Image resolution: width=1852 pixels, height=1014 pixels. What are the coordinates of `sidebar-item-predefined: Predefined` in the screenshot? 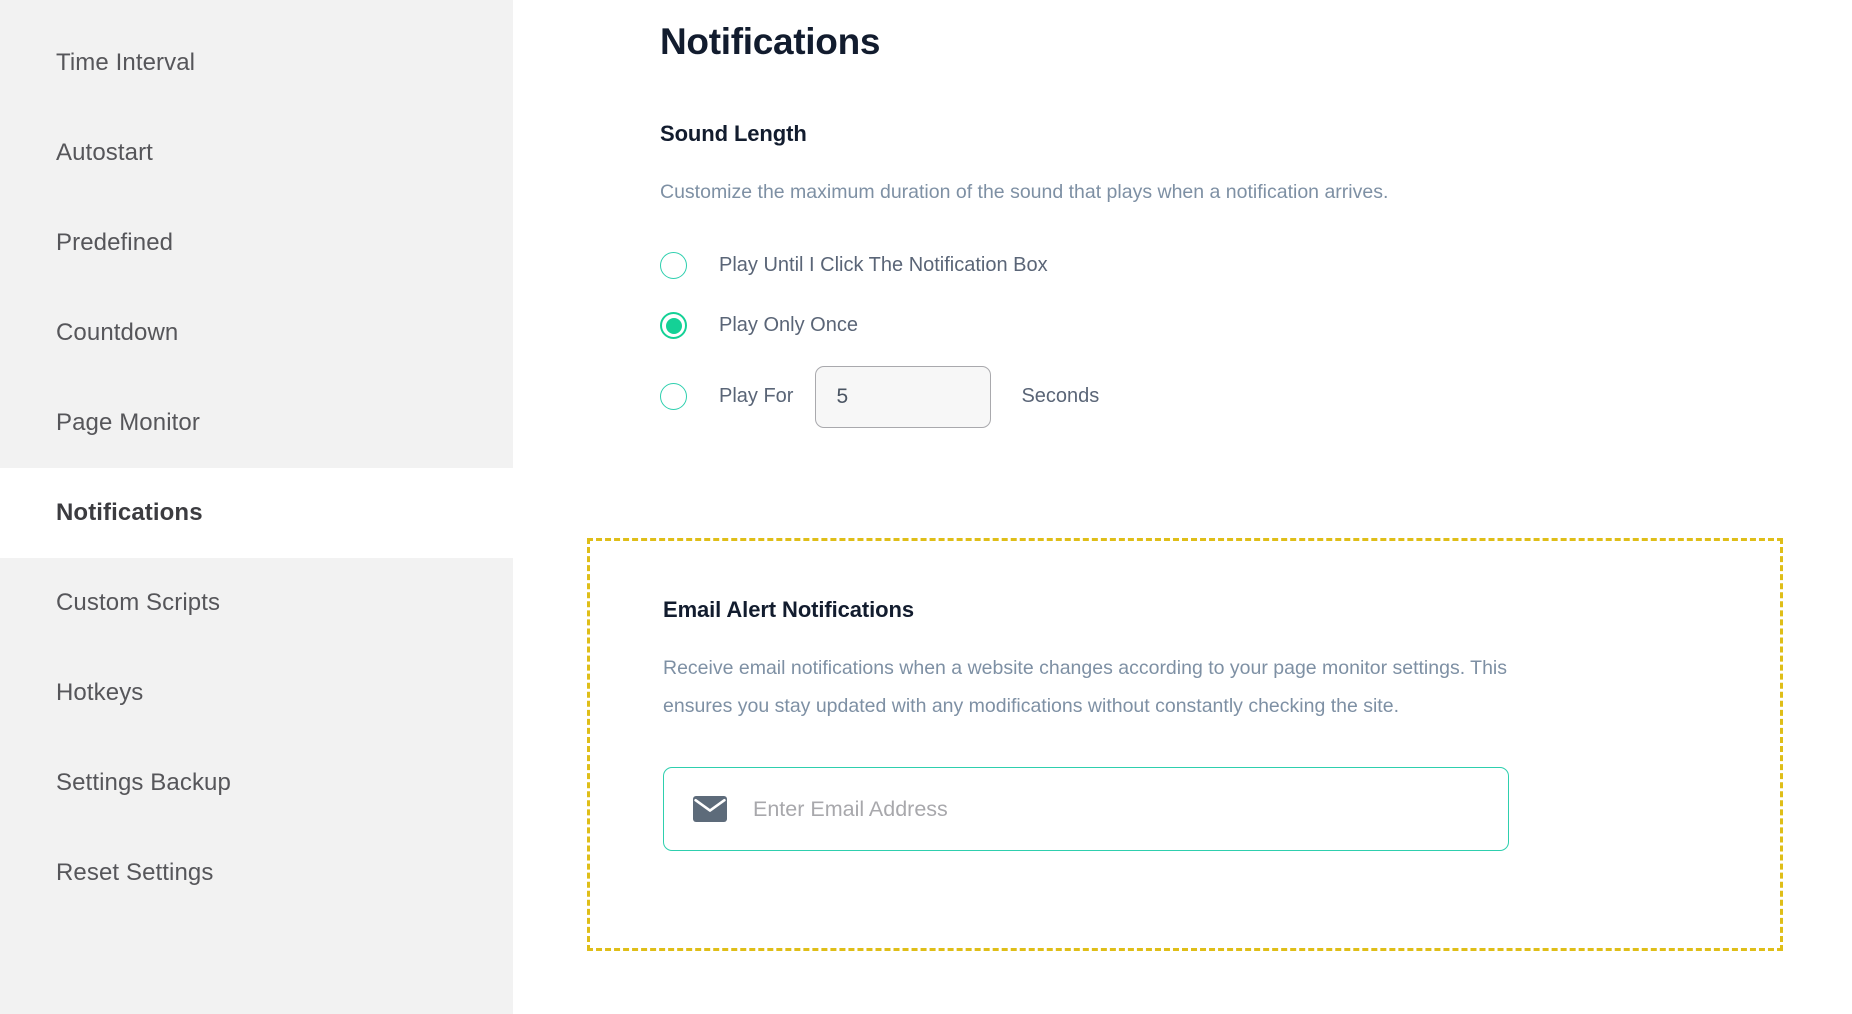 It's located at (256, 243).